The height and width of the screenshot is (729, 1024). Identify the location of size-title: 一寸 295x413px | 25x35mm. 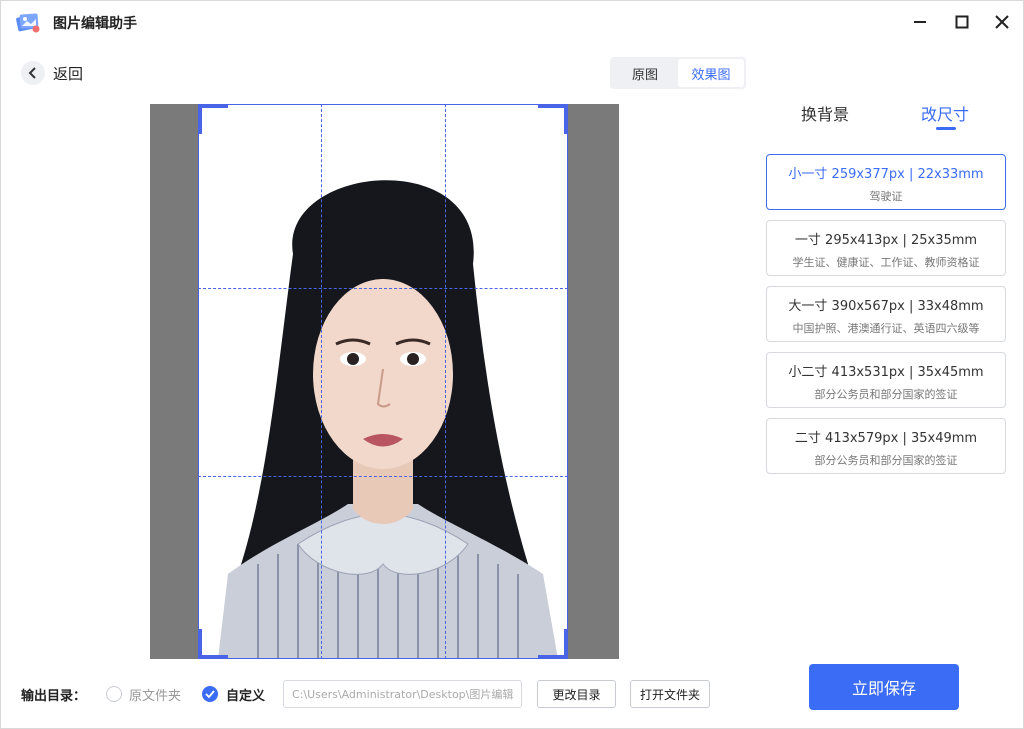
(886, 240).